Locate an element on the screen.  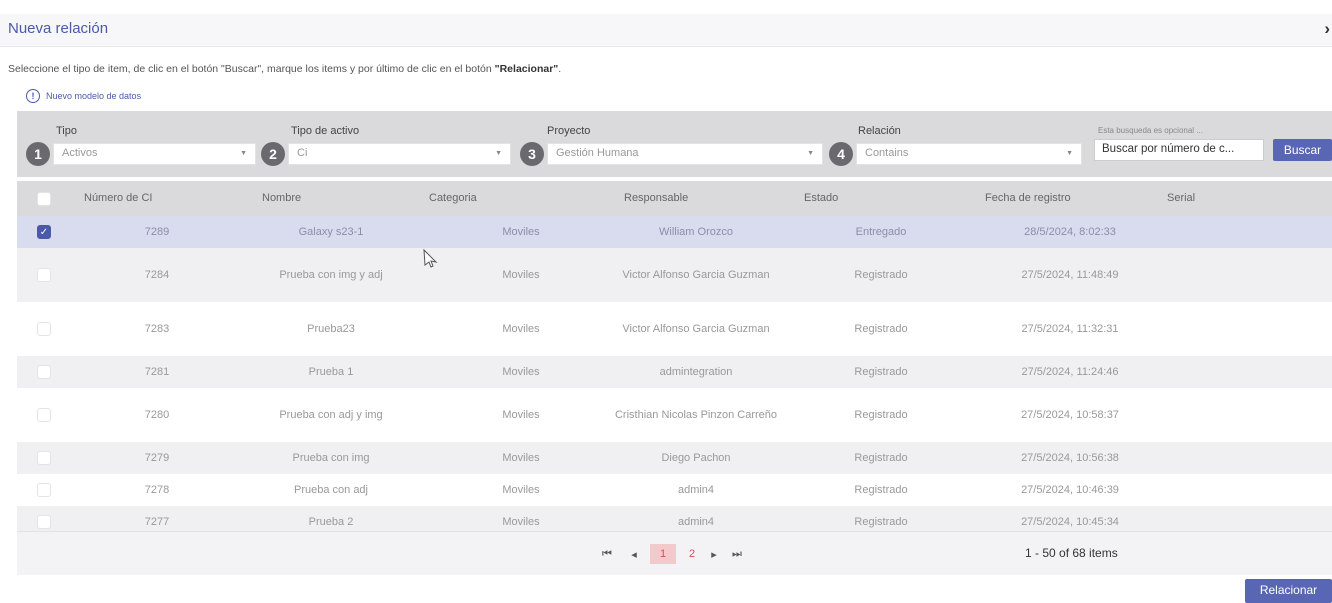
last-page-icon: ⏭ is located at coordinates (737, 554).